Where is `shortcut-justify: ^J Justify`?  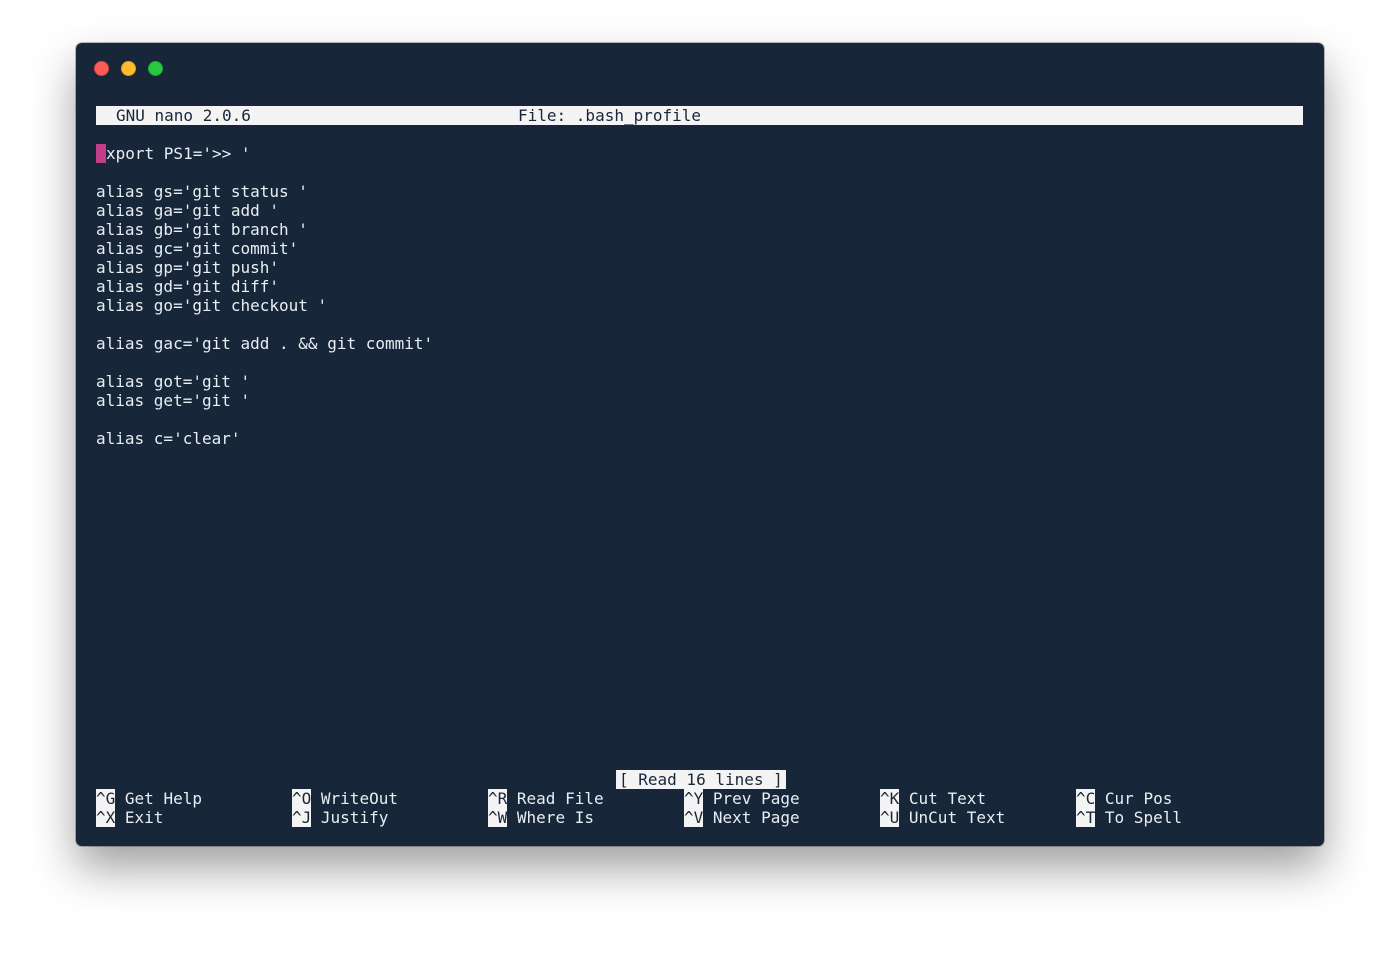 shortcut-justify: ^J Justify is located at coordinates (340, 817).